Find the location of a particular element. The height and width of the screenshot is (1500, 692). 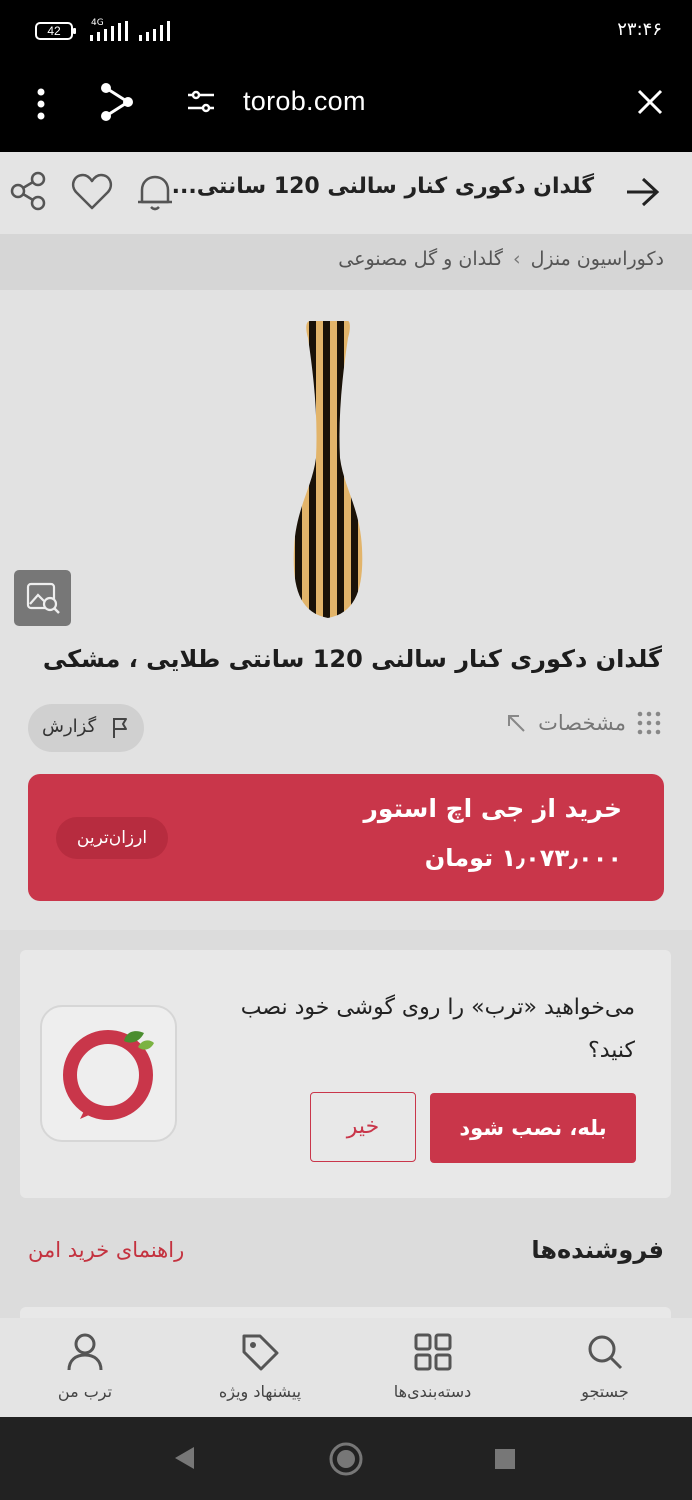

breadcrumb-item-vase: گلدان و گل مصنوعی is located at coordinates (420, 259).